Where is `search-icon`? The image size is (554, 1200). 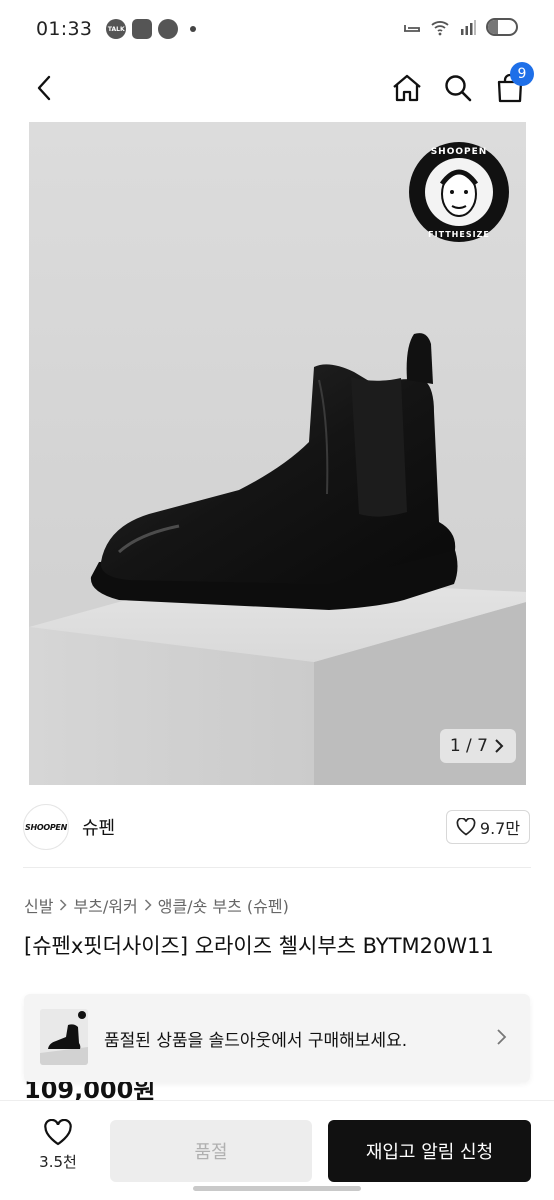 search-icon is located at coordinates (458, 88).